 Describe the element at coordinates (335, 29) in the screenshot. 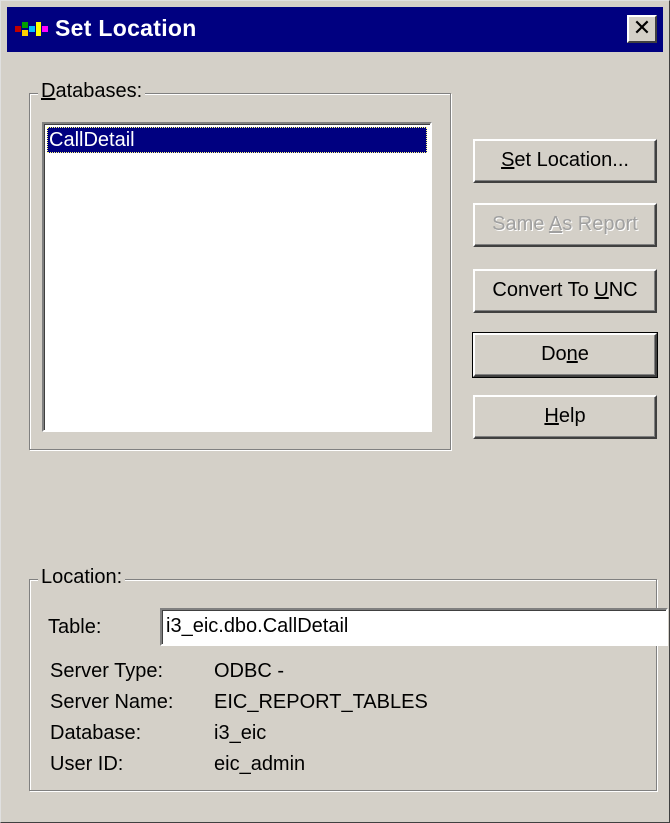

I see `title-bar: Set Location ✕` at that location.